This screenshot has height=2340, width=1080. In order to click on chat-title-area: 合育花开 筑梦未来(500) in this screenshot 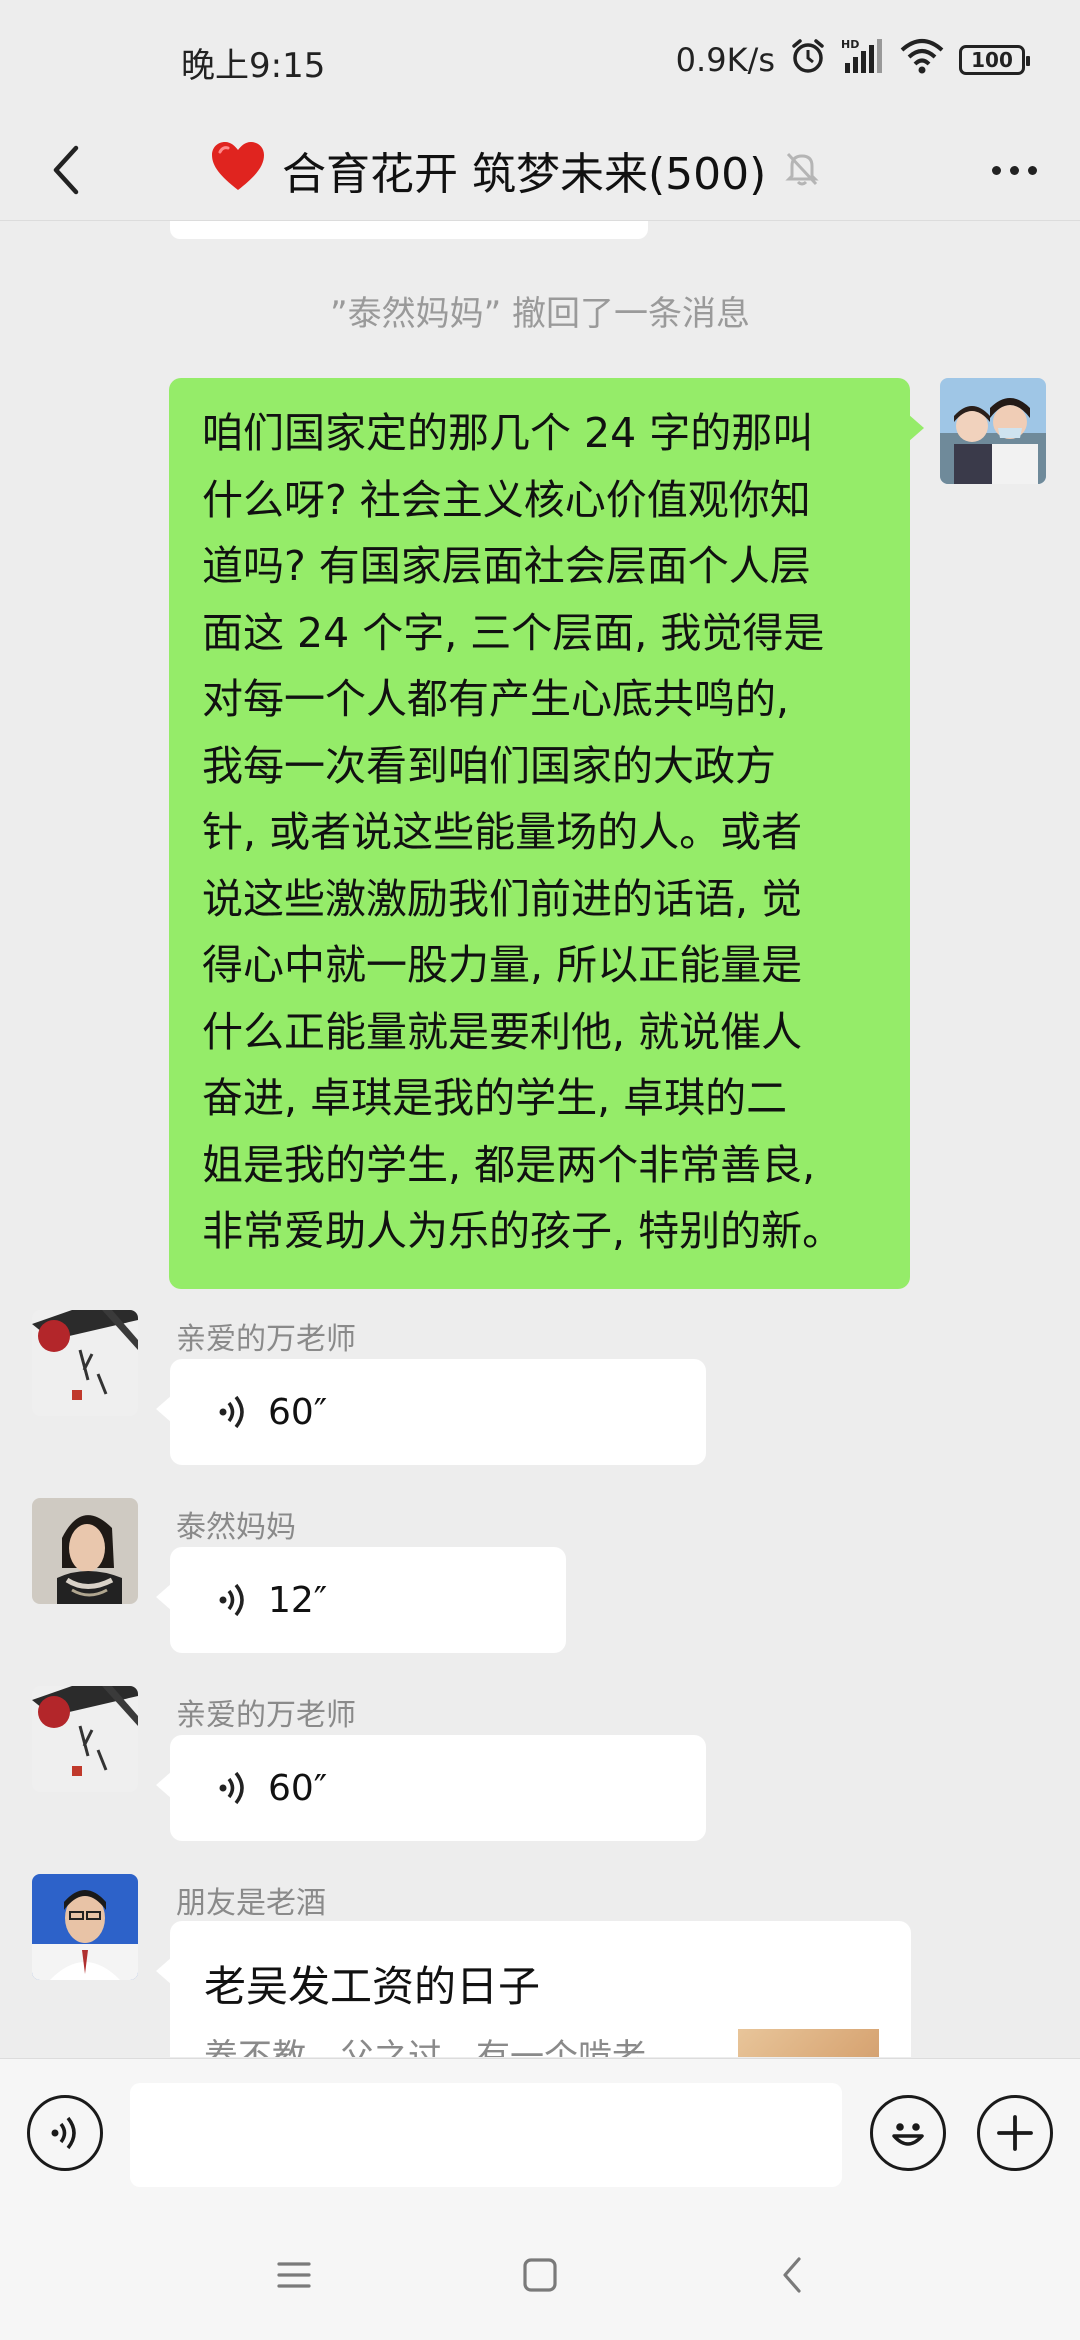, I will do `click(550, 170)`.